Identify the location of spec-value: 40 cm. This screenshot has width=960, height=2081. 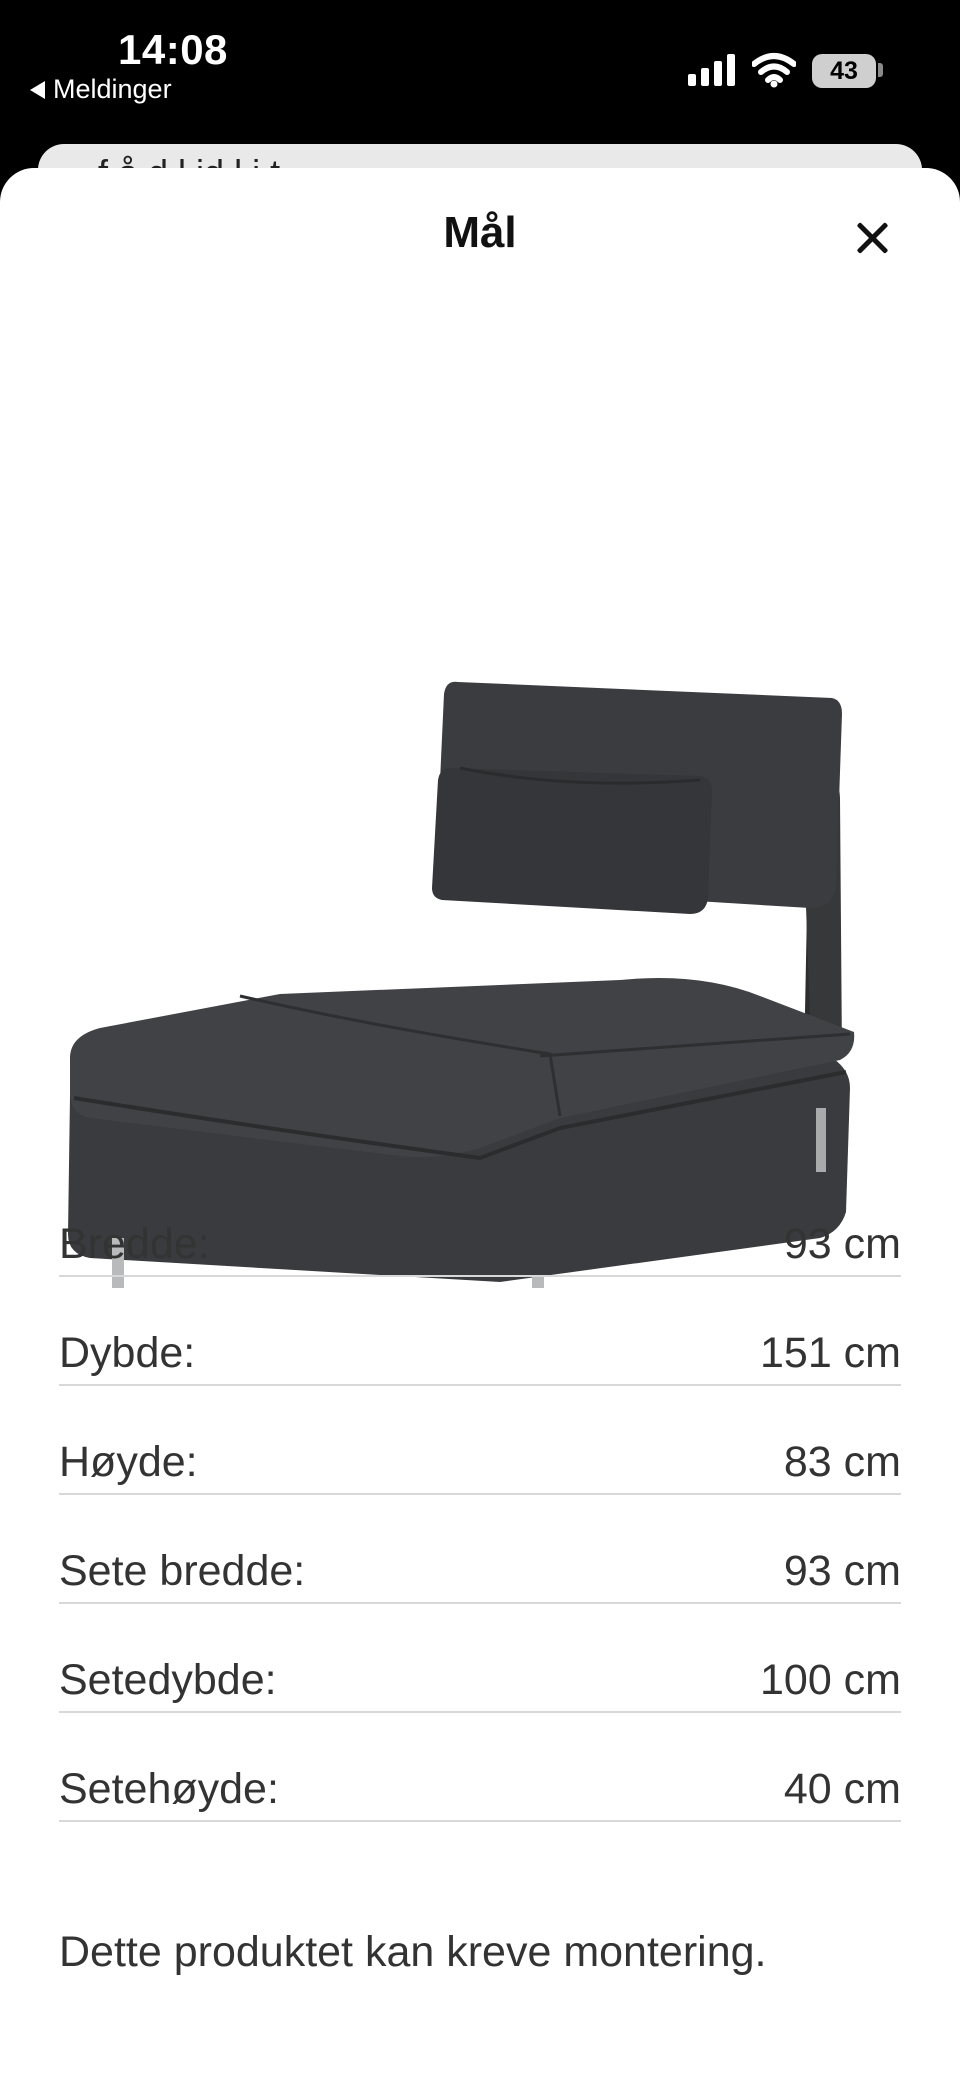
(842, 1789).